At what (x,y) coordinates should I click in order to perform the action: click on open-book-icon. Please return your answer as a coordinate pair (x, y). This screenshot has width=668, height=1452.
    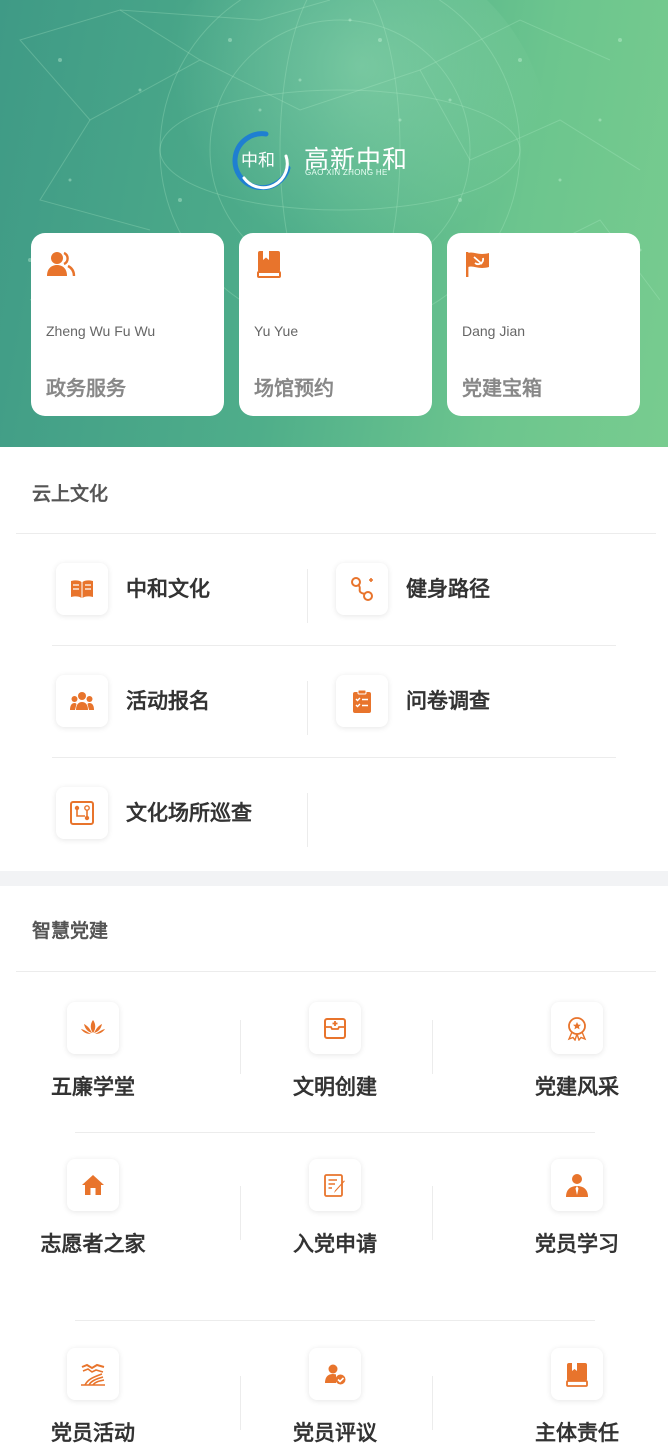
    Looking at the image, I should click on (82, 589).